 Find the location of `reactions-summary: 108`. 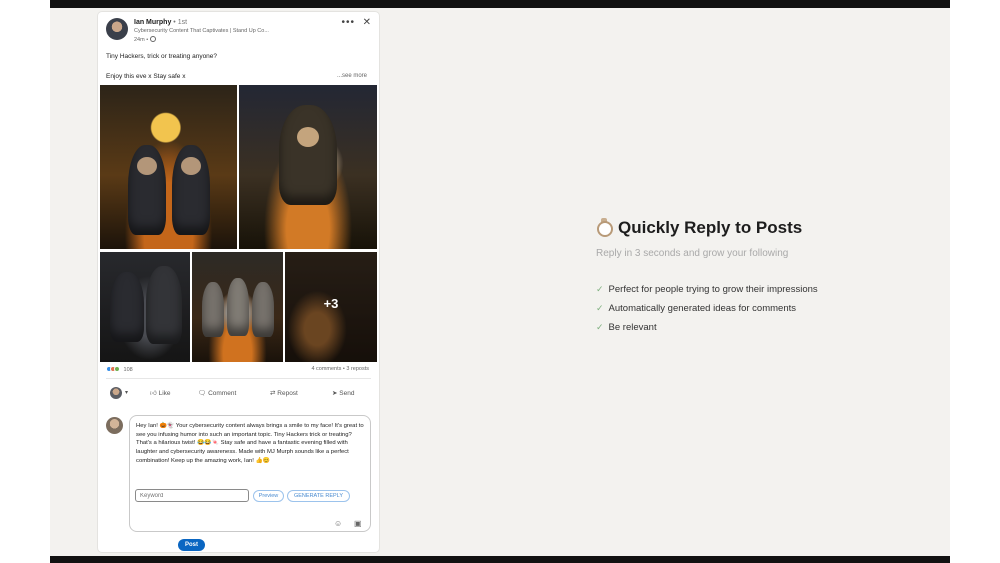

reactions-summary: 108 is located at coordinates (119, 369).